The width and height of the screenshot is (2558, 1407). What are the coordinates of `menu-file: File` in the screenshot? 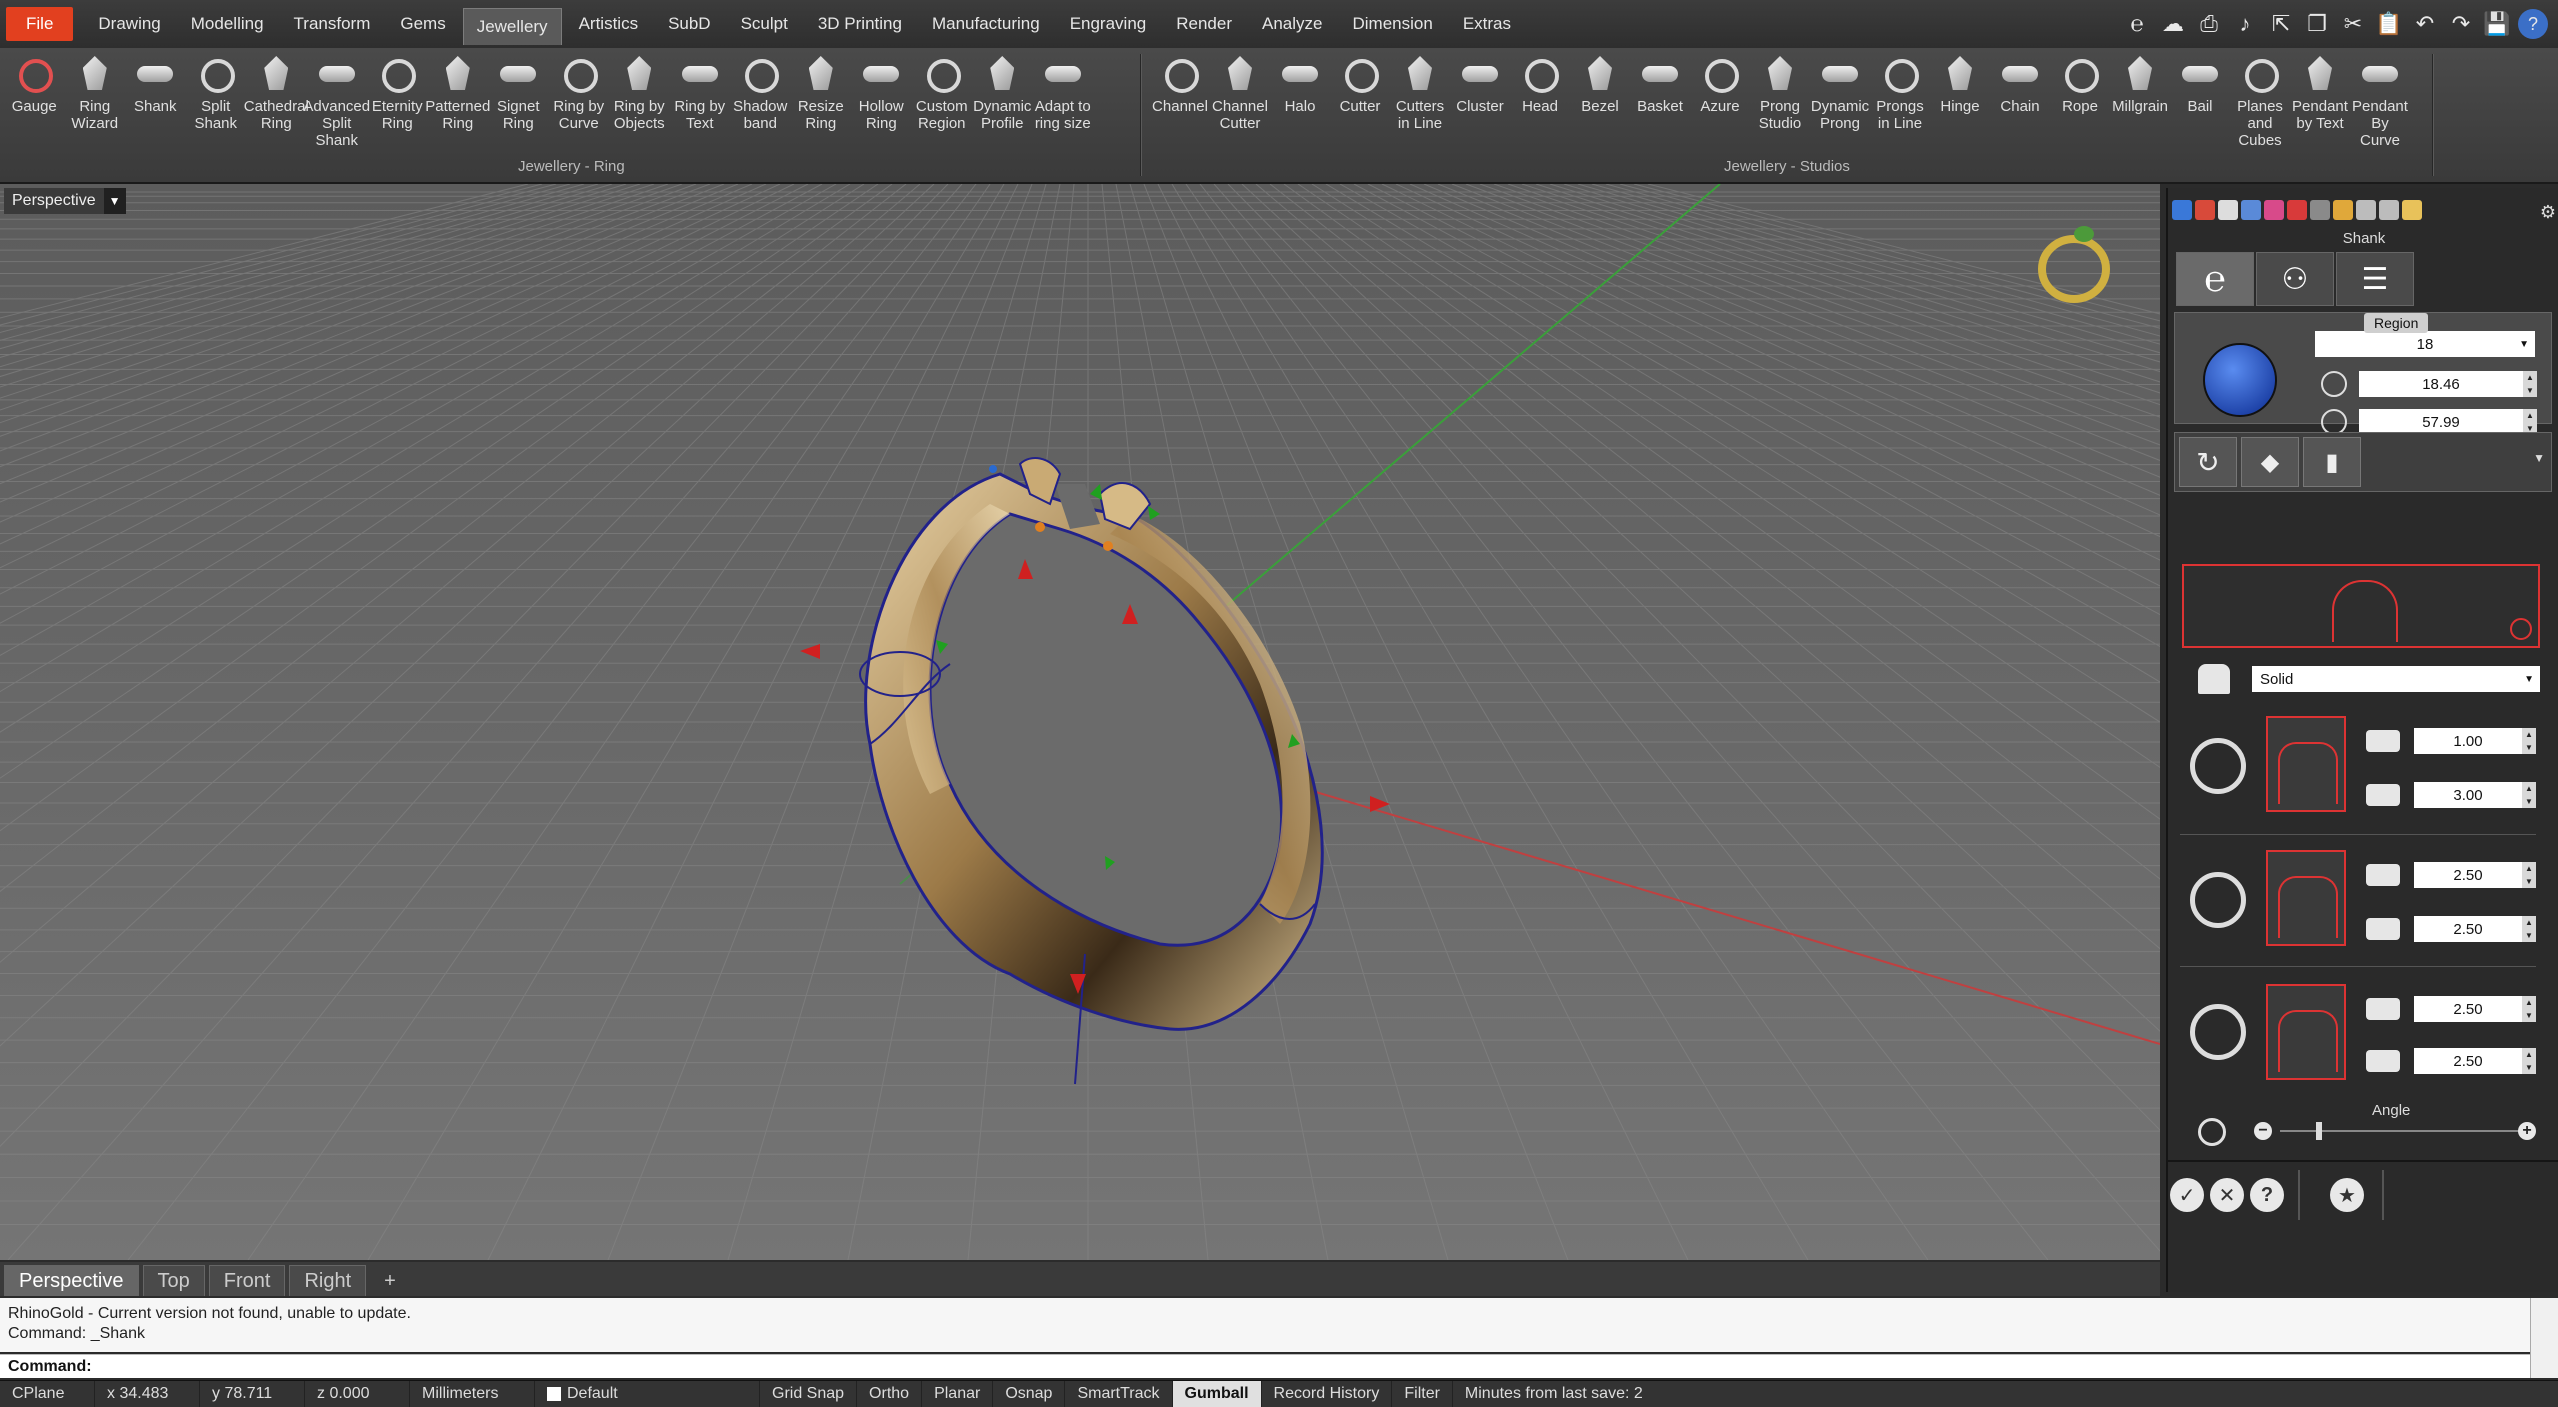 It's located at (40, 24).